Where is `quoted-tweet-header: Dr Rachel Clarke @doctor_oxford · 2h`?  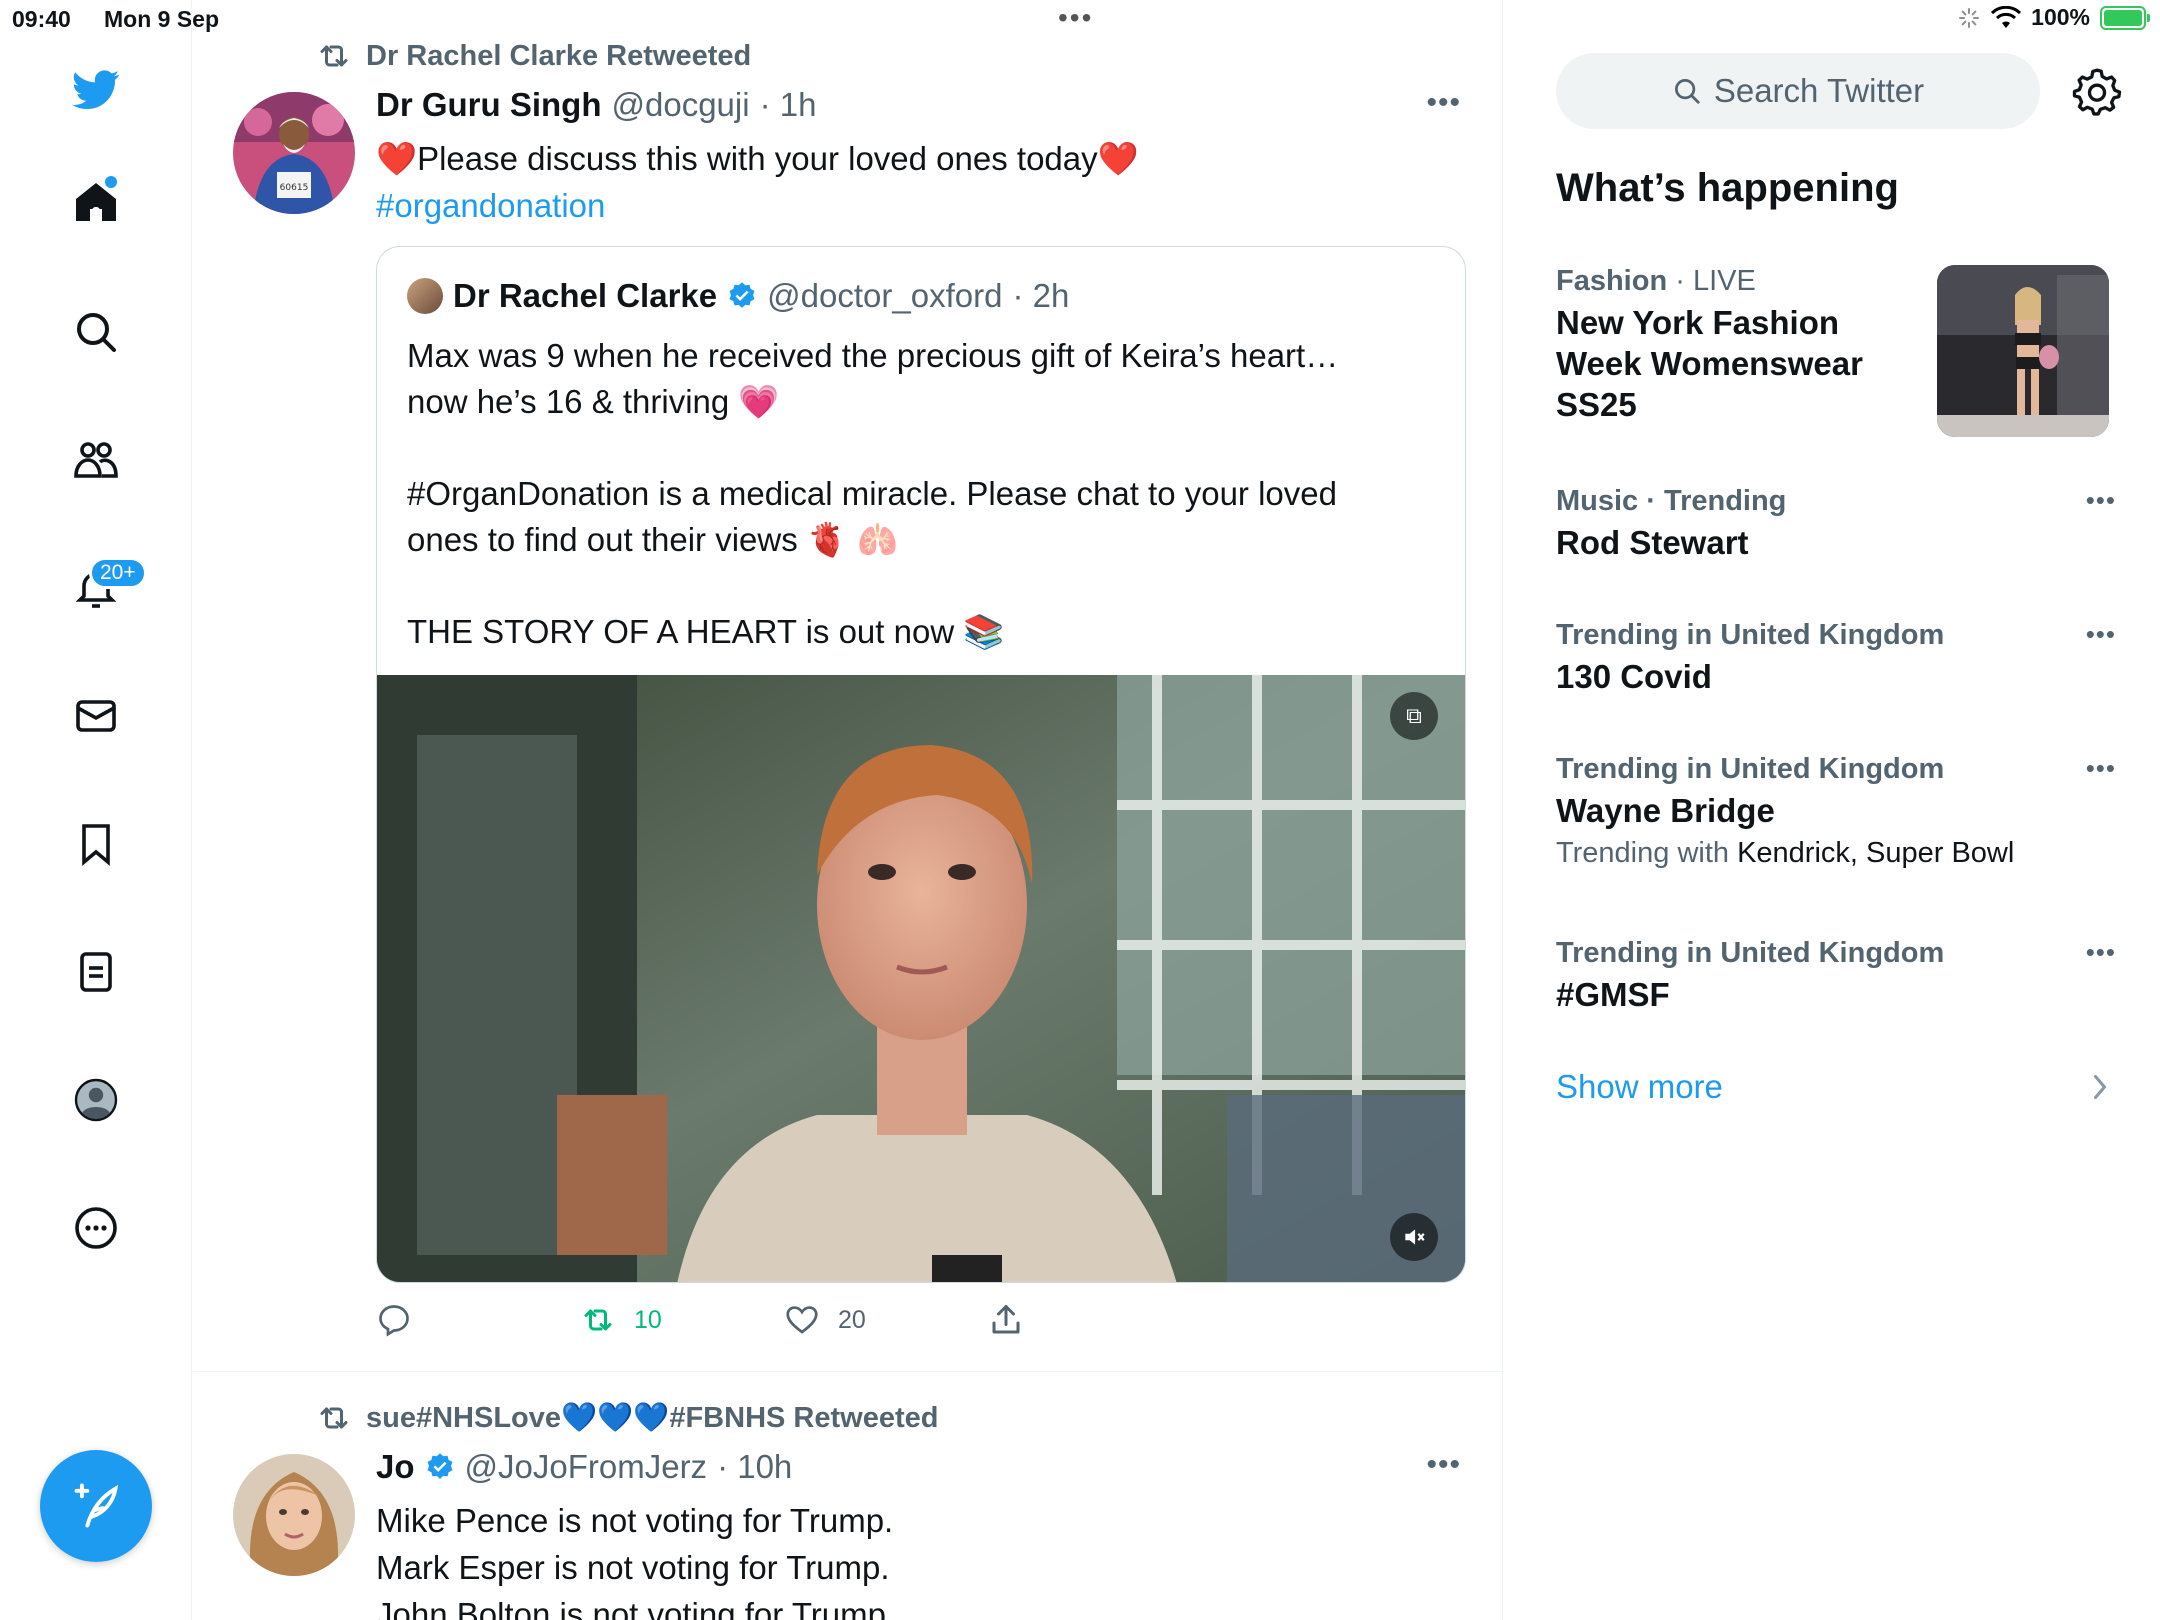
quoted-tweet-header: Dr Rachel Clarke @doctor_oxford · 2h is located at coordinates (738, 296).